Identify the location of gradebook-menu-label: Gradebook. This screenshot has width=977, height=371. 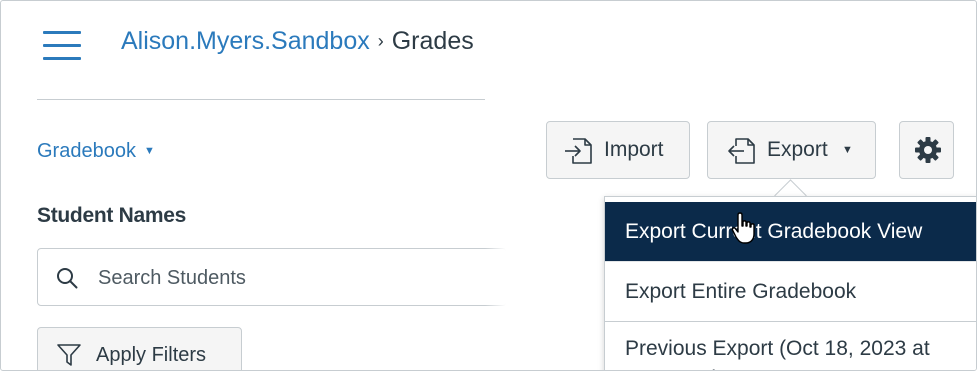
(86, 151).